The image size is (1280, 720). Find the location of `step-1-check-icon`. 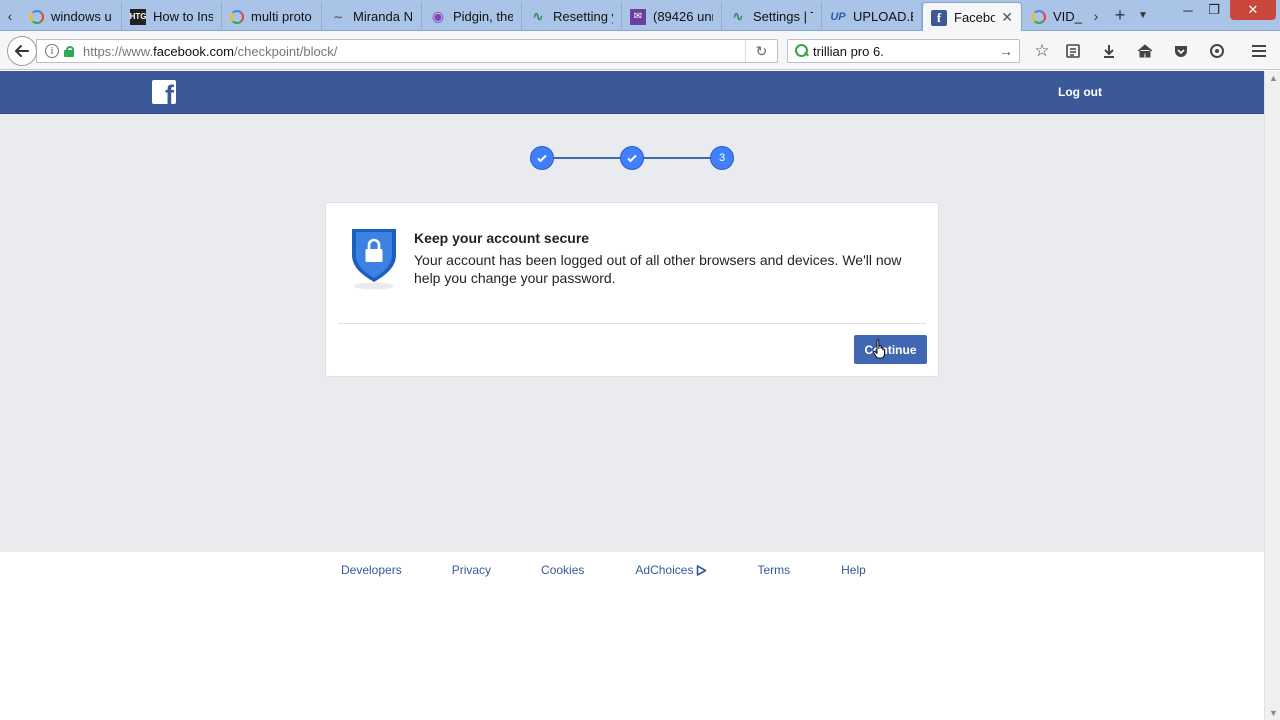

step-1-check-icon is located at coordinates (542, 158).